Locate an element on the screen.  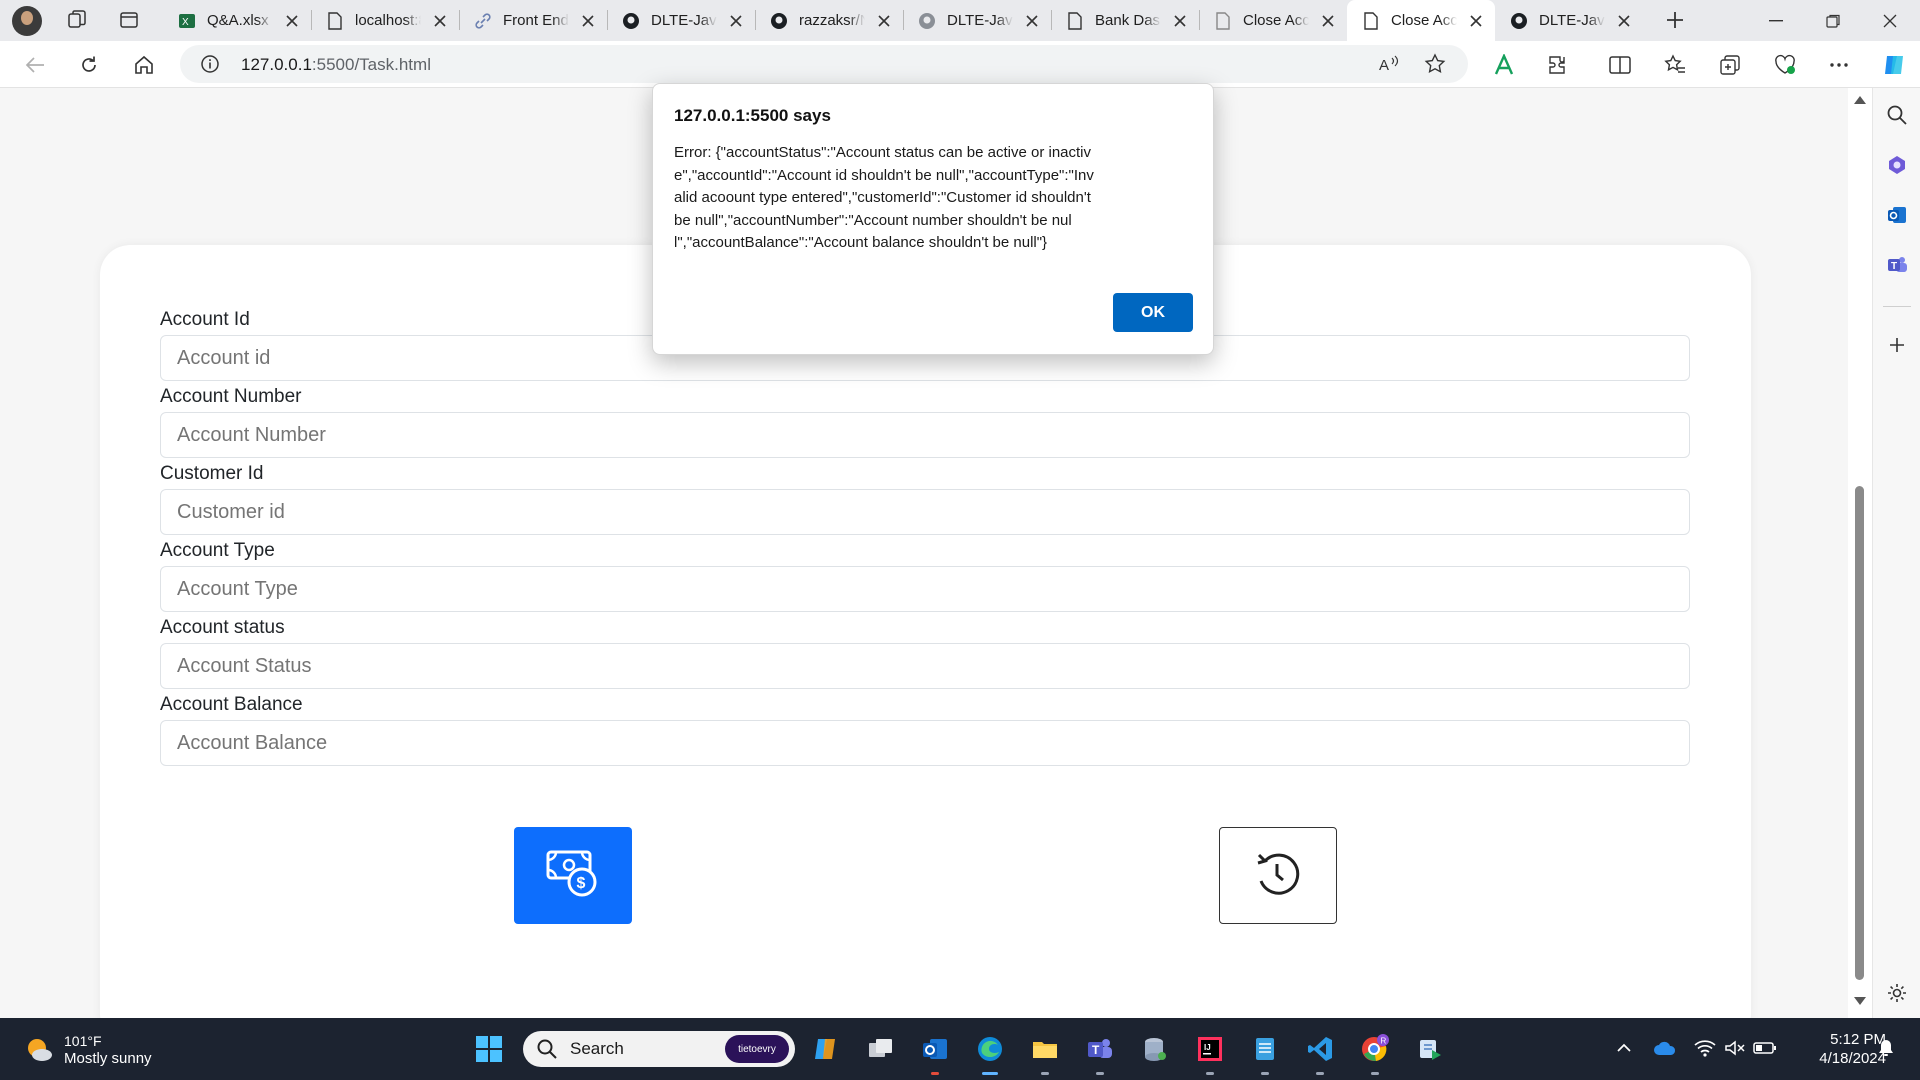
grammarly-icon is located at coordinates (1504, 65).